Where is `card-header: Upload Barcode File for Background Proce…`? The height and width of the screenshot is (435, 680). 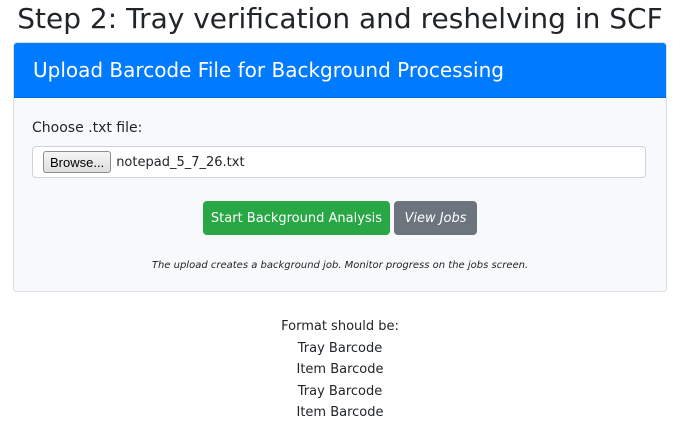 card-header: Upload Barcode File for Background Proce… is located at coordinates (340, 70).